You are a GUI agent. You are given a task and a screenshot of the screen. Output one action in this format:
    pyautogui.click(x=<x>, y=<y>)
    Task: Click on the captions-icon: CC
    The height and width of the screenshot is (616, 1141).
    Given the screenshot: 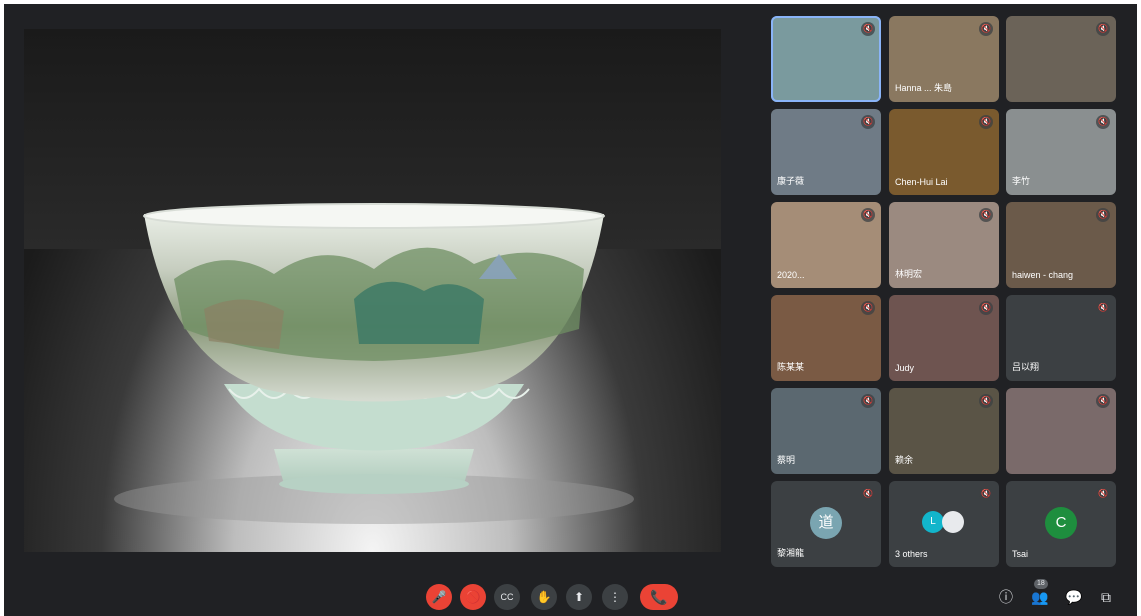 What is the action you would take?
    pyautogui.click(x=507, y=597)
    